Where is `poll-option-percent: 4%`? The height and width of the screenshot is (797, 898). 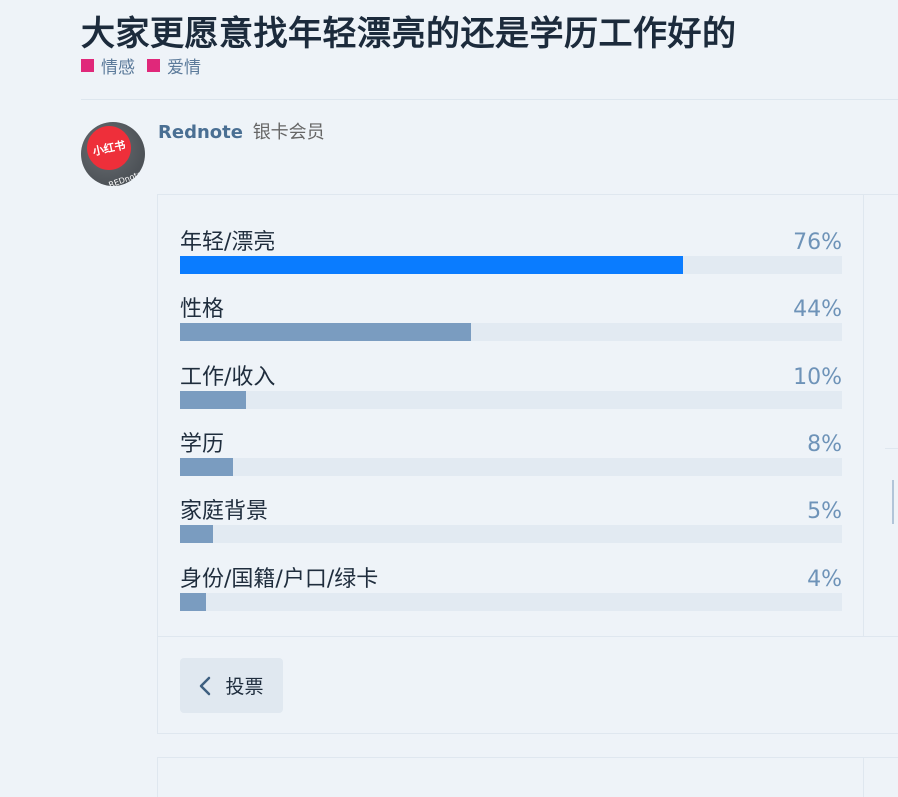
poll-option-percent: 4% is located at coordinates (824, 579).